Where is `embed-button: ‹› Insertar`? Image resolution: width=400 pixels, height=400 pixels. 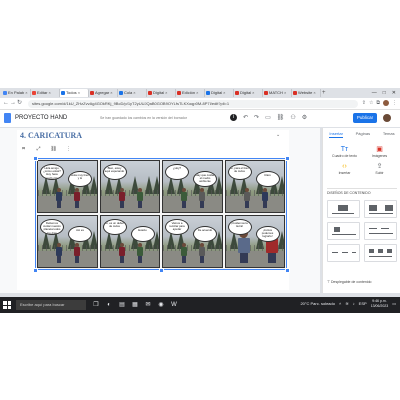
embed-button: ‹› Insertar is located at coordinates (344, 169).